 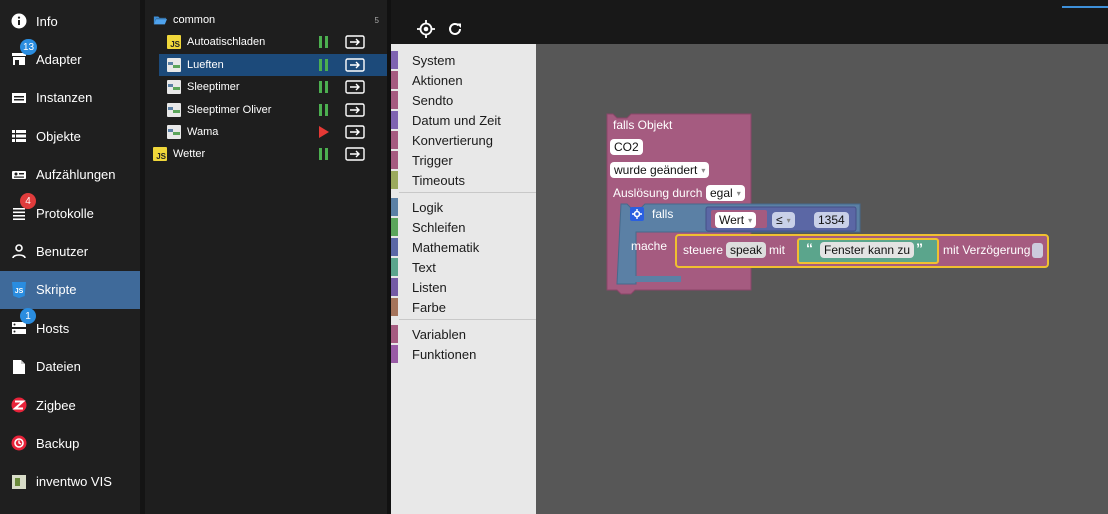 I want to click on if-block-foot, so click(x=651, y=279).